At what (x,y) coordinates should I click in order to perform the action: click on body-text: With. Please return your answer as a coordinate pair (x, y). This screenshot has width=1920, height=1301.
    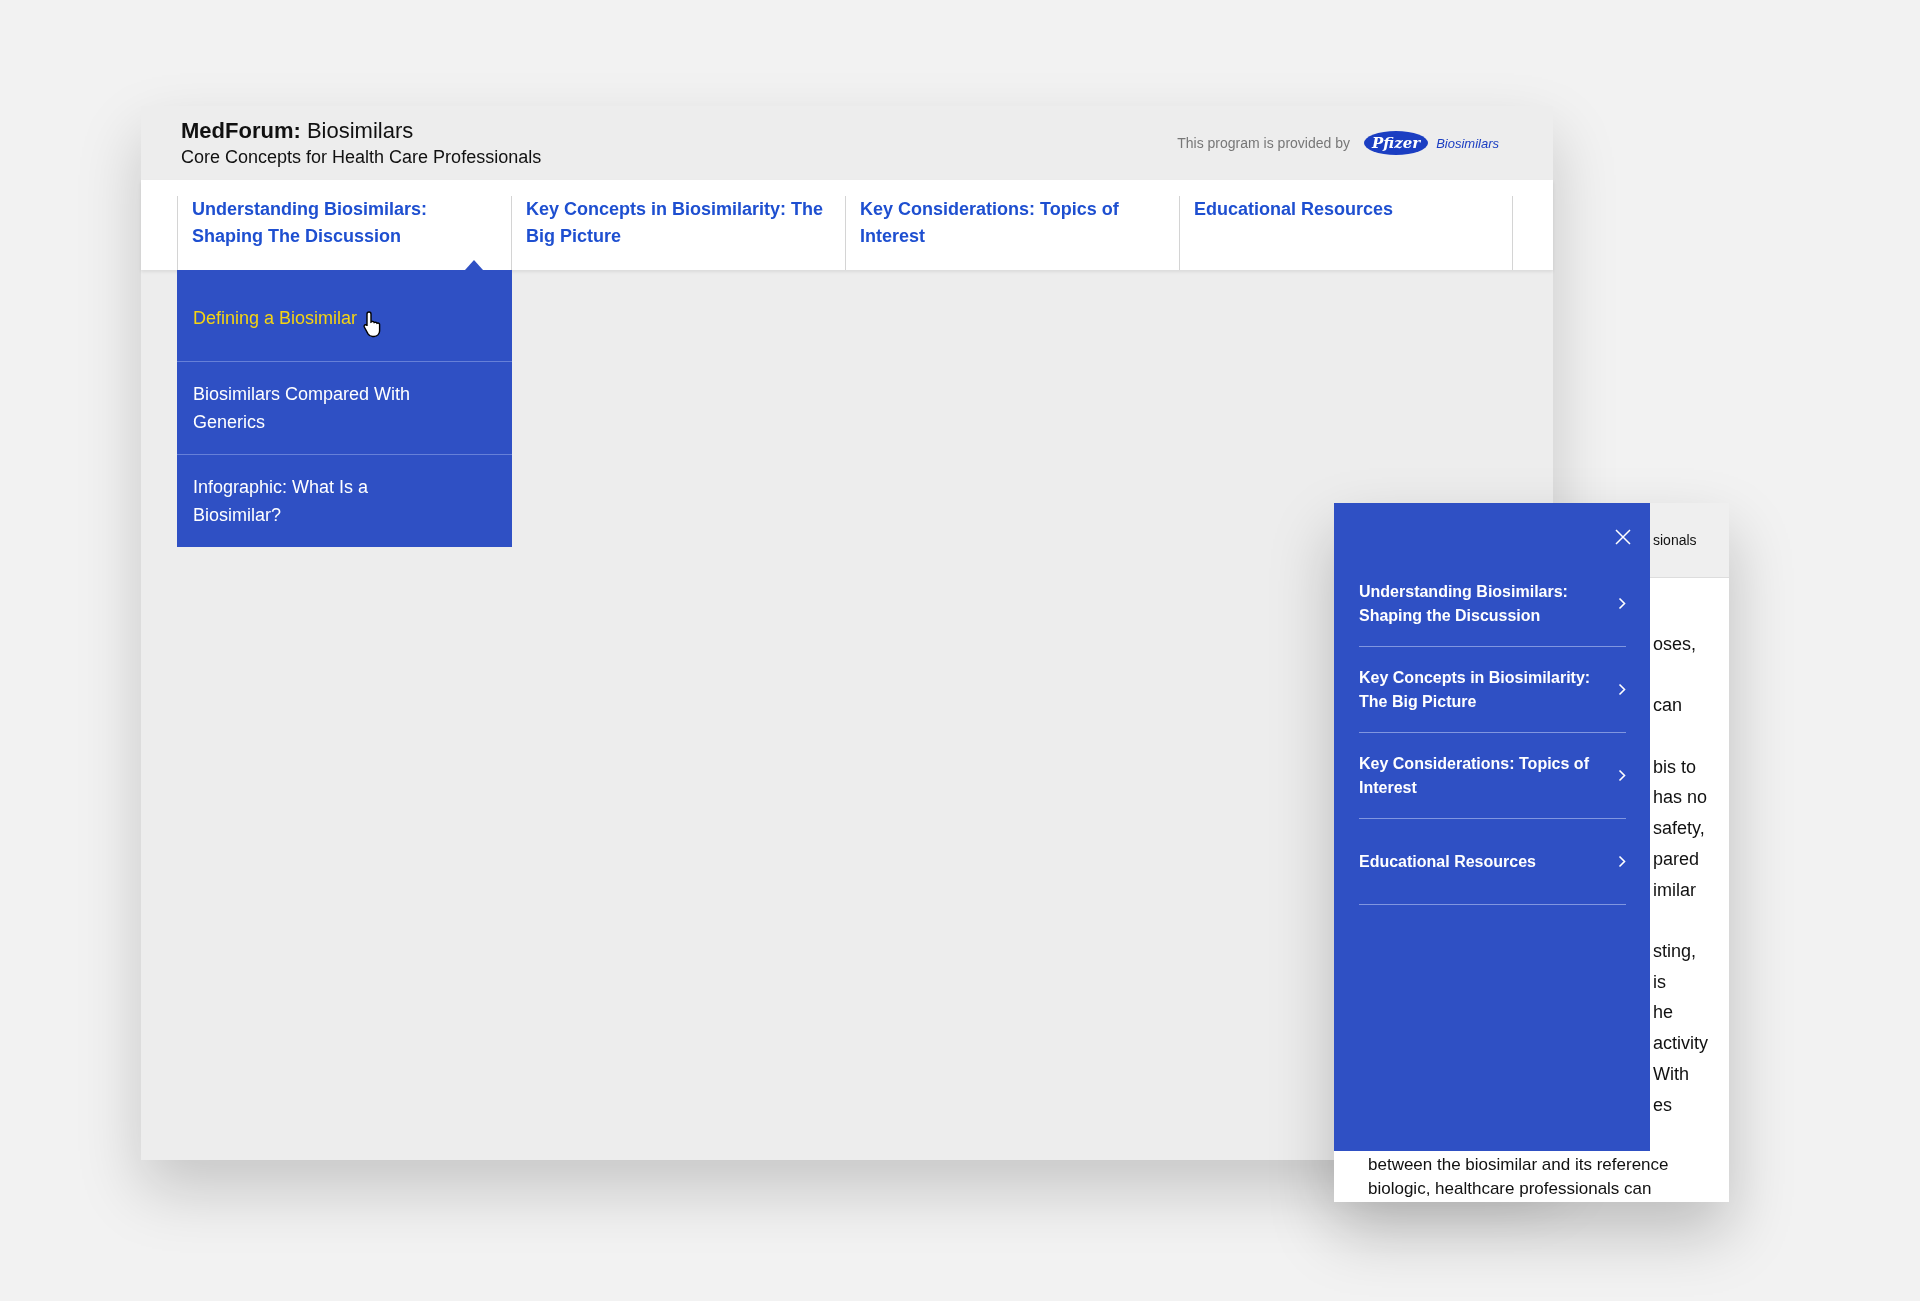
    Looking at the image, I should click on (1671, 1074).